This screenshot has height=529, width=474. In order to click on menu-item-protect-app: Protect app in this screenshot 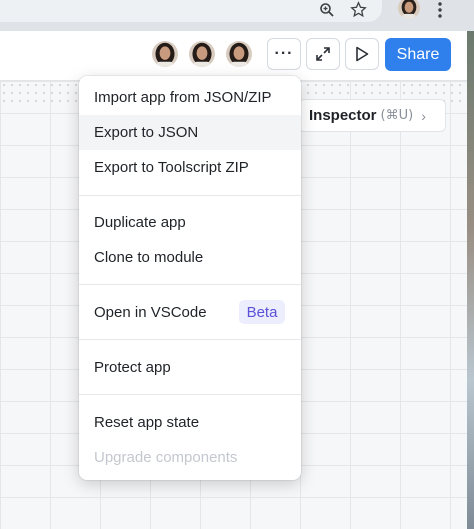, I will do `click(190, 367)`.